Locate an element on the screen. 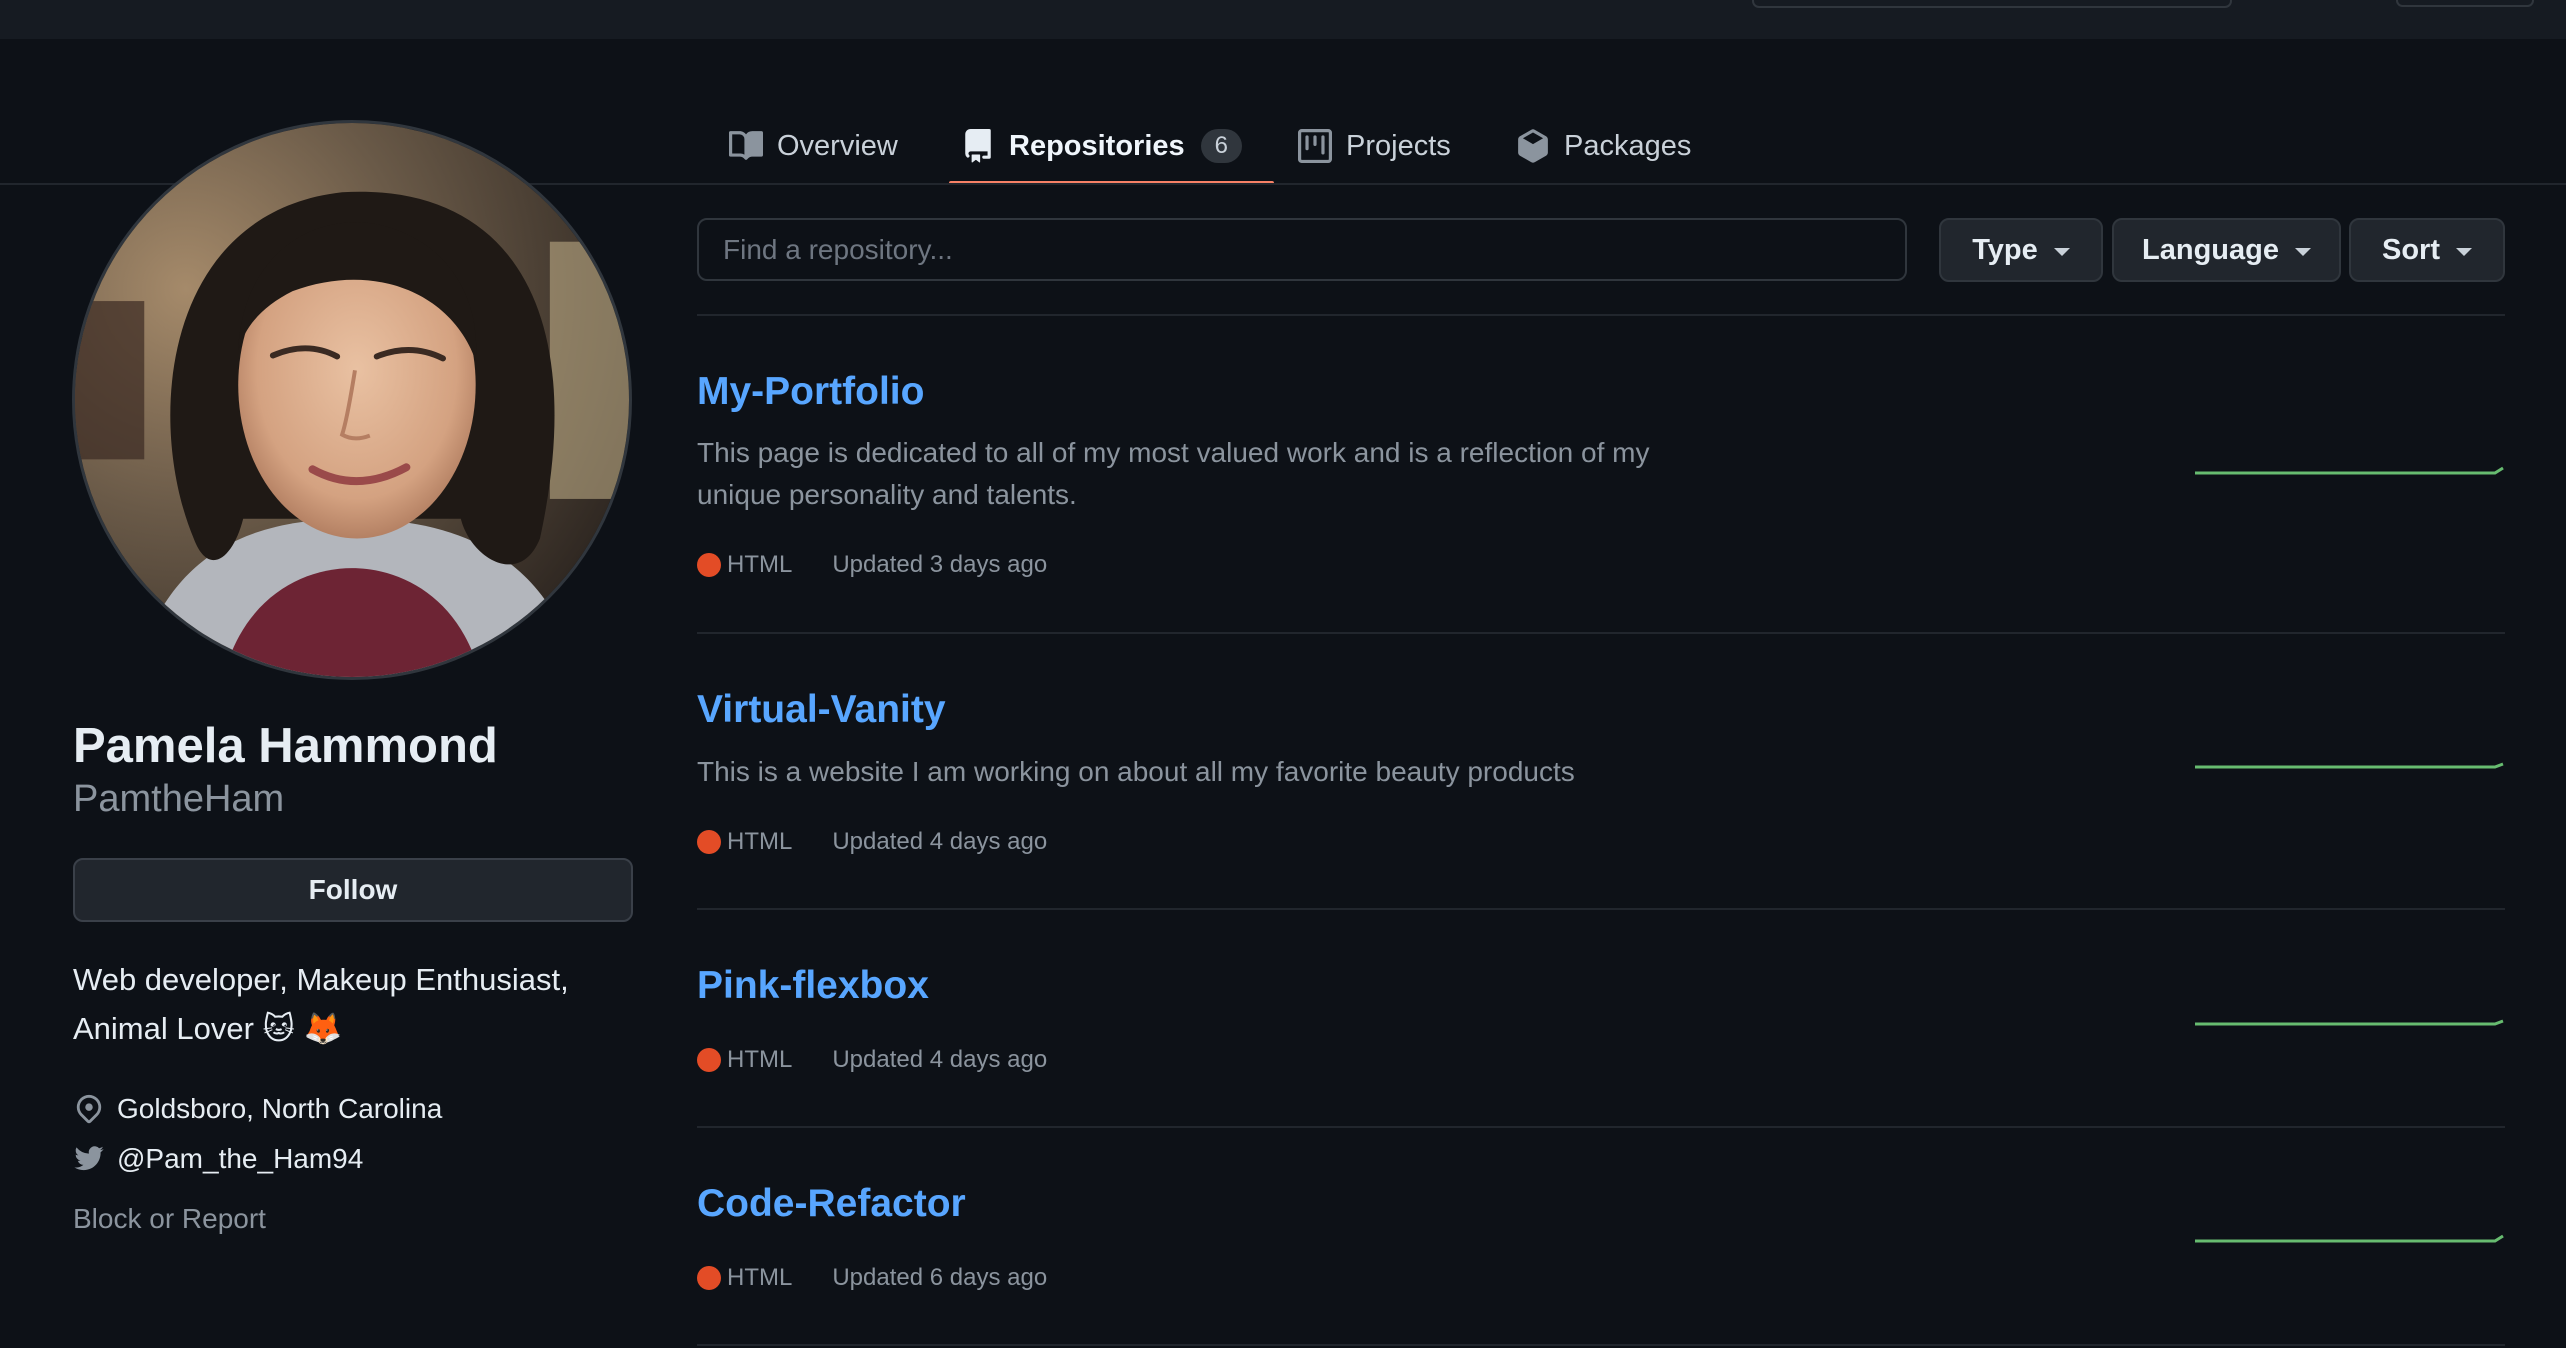  repo-count-badge: 6 is located at coordinates (1221, 146).